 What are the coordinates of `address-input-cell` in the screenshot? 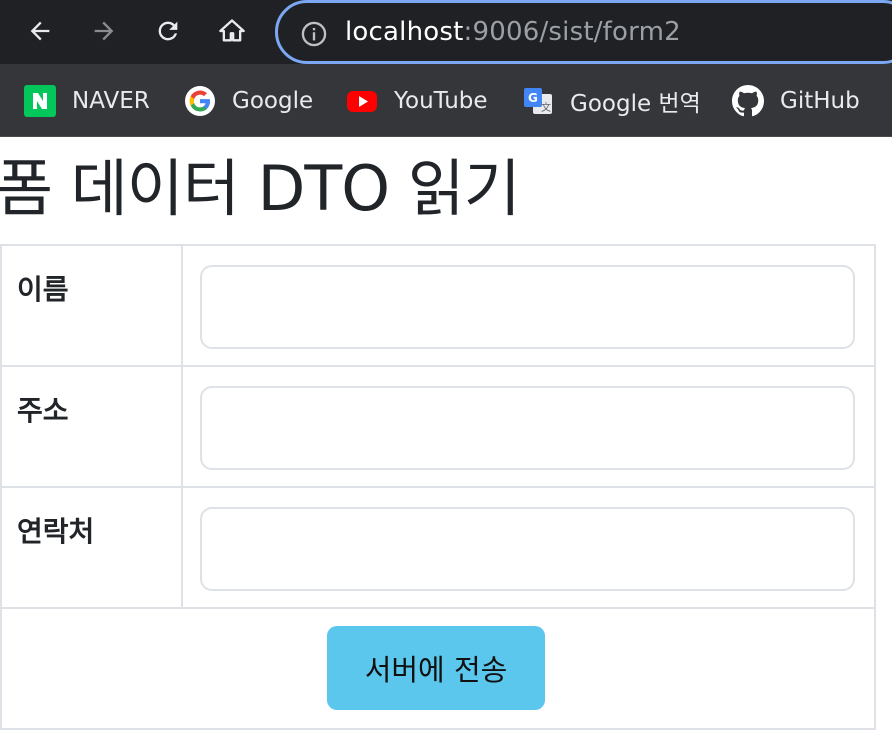 It's located at (528, 426).